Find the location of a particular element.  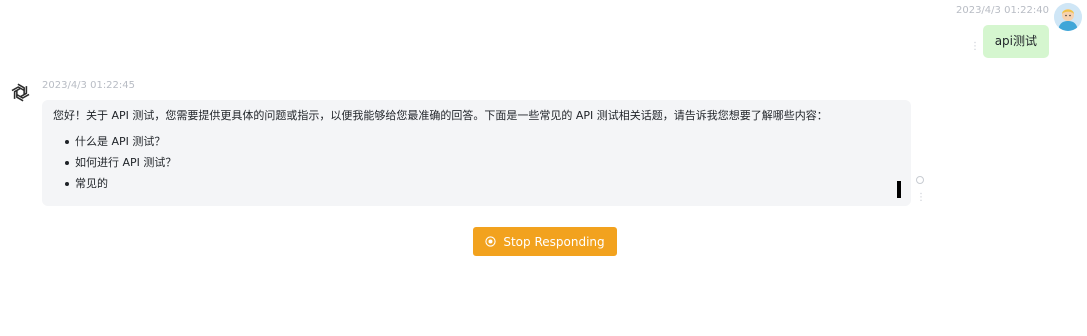

user-avatar-icon is located at coordinates (1068, 17).